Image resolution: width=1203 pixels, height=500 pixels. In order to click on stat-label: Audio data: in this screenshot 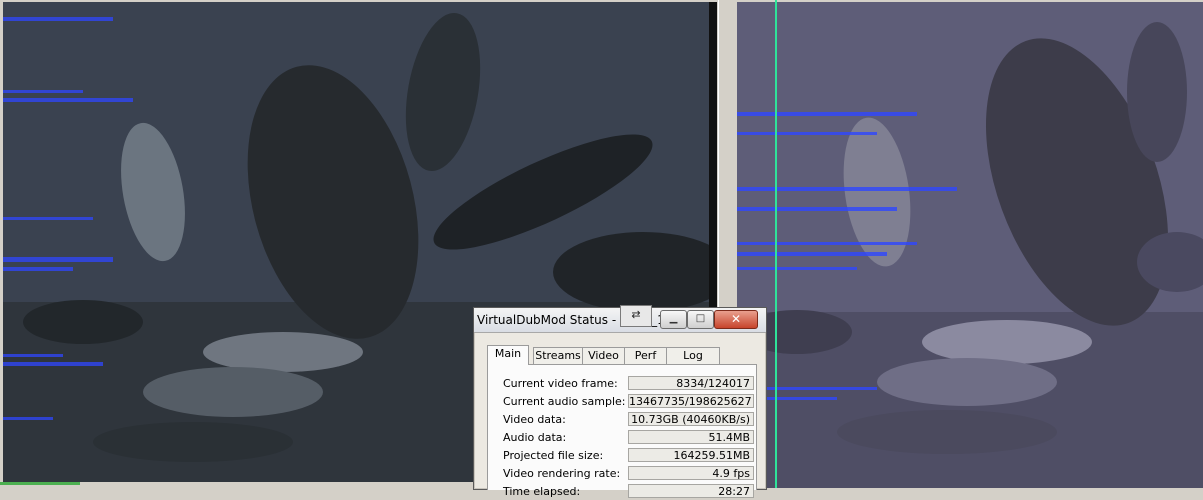, I will do `click(535, 437)`.